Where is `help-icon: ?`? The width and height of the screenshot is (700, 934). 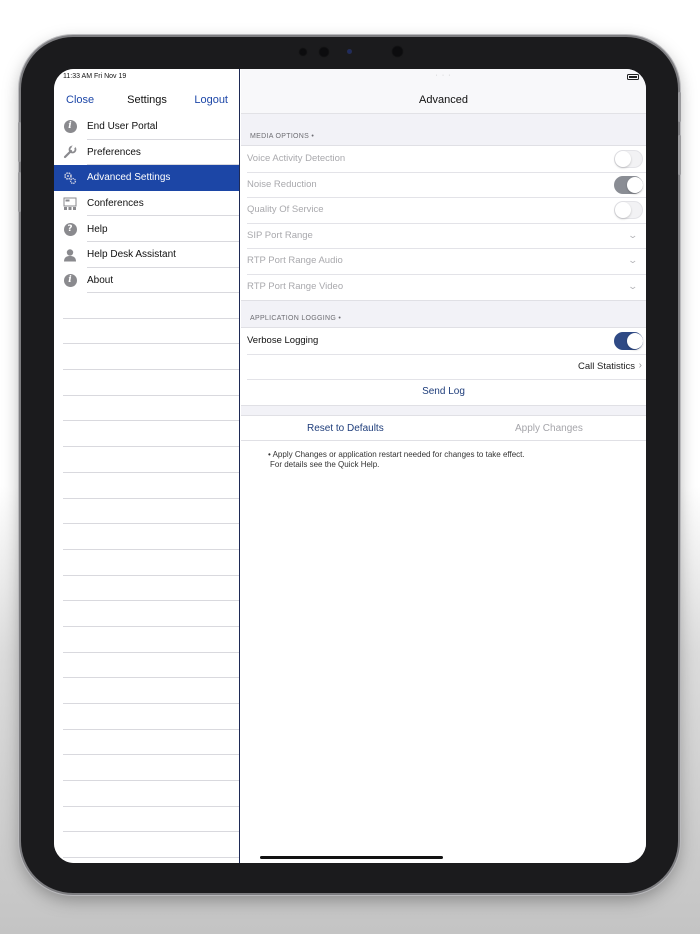 help-icon: ? is located at coordinates (70, 229).